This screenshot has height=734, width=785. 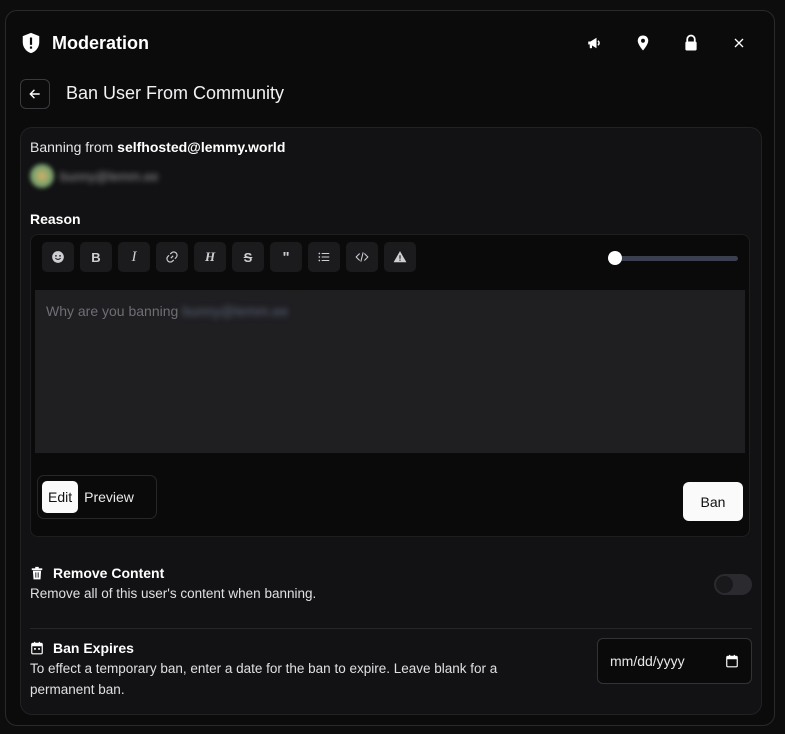 What do you see at coordinates (114, 311) in the screenshot?
I see `placeholder-prefix: Why are you banning` at bounding box center [114, 311].